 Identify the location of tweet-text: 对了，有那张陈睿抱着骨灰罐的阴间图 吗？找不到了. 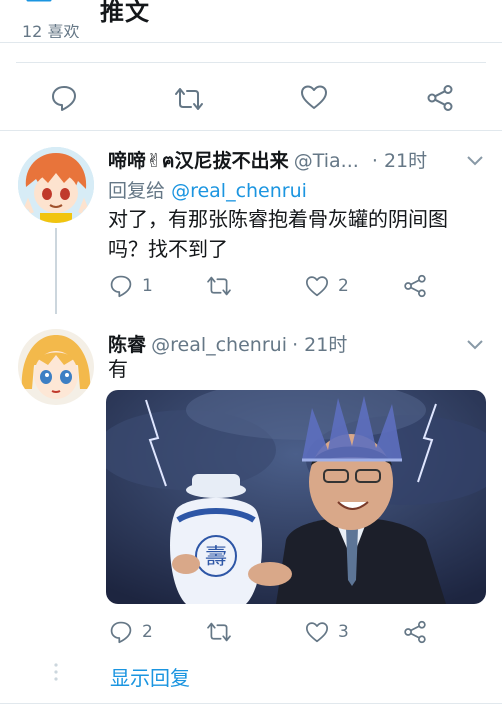
(298, 234).